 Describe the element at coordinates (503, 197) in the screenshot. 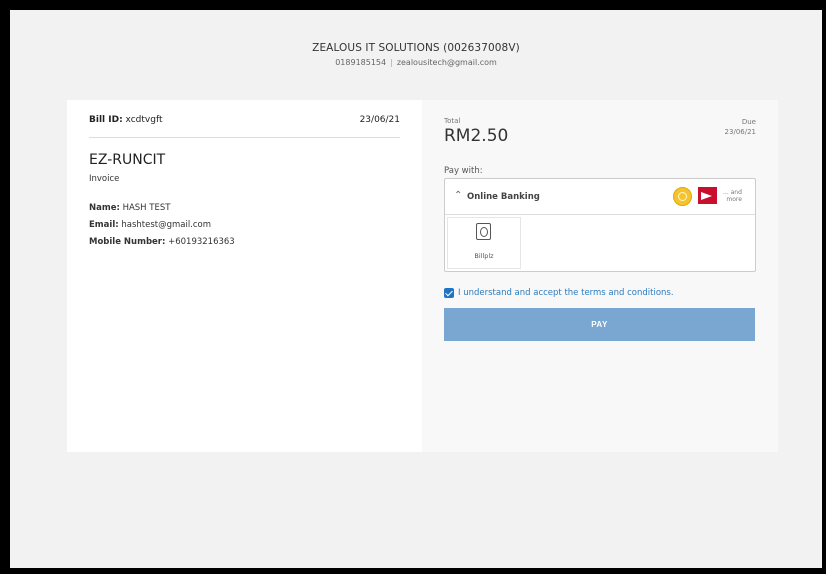

I see `online-banking-label: Online Banking` at that location.